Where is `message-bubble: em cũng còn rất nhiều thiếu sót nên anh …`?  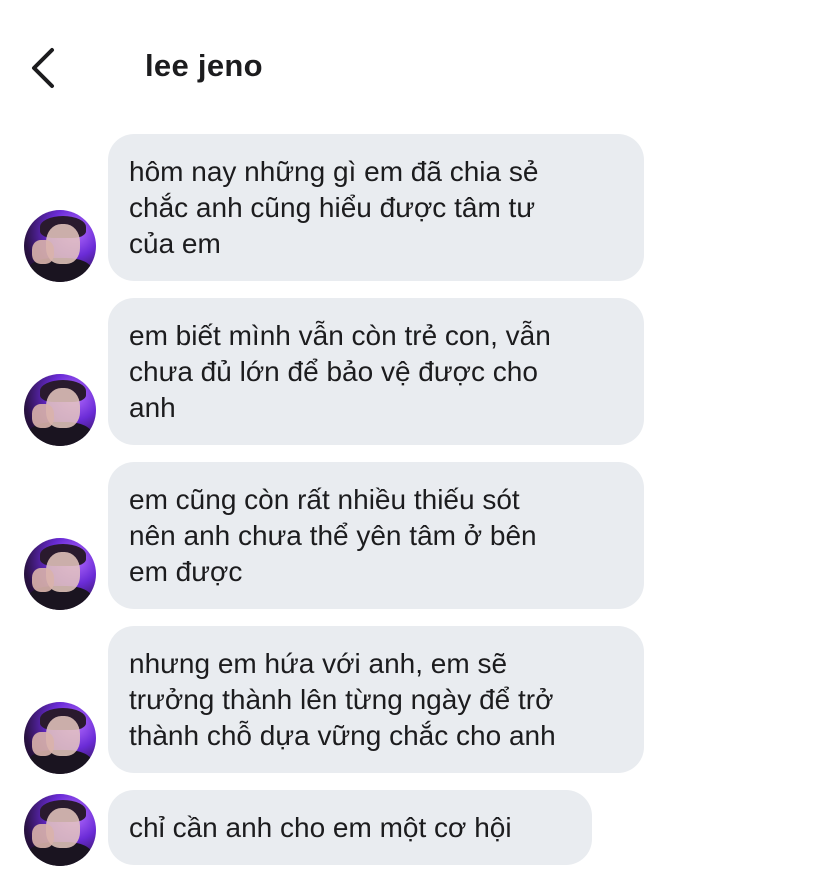
message-bubble: em cũng còn rất nhiều thiếu sót nên anh … is located at coordinates (376, 535).